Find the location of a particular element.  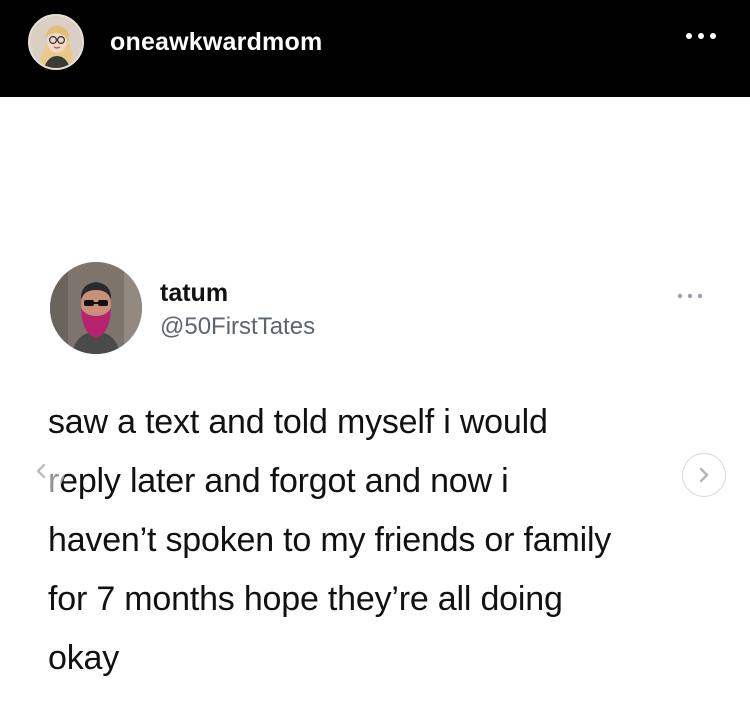

chevron-left-icon is located at coordinates (41, 471).